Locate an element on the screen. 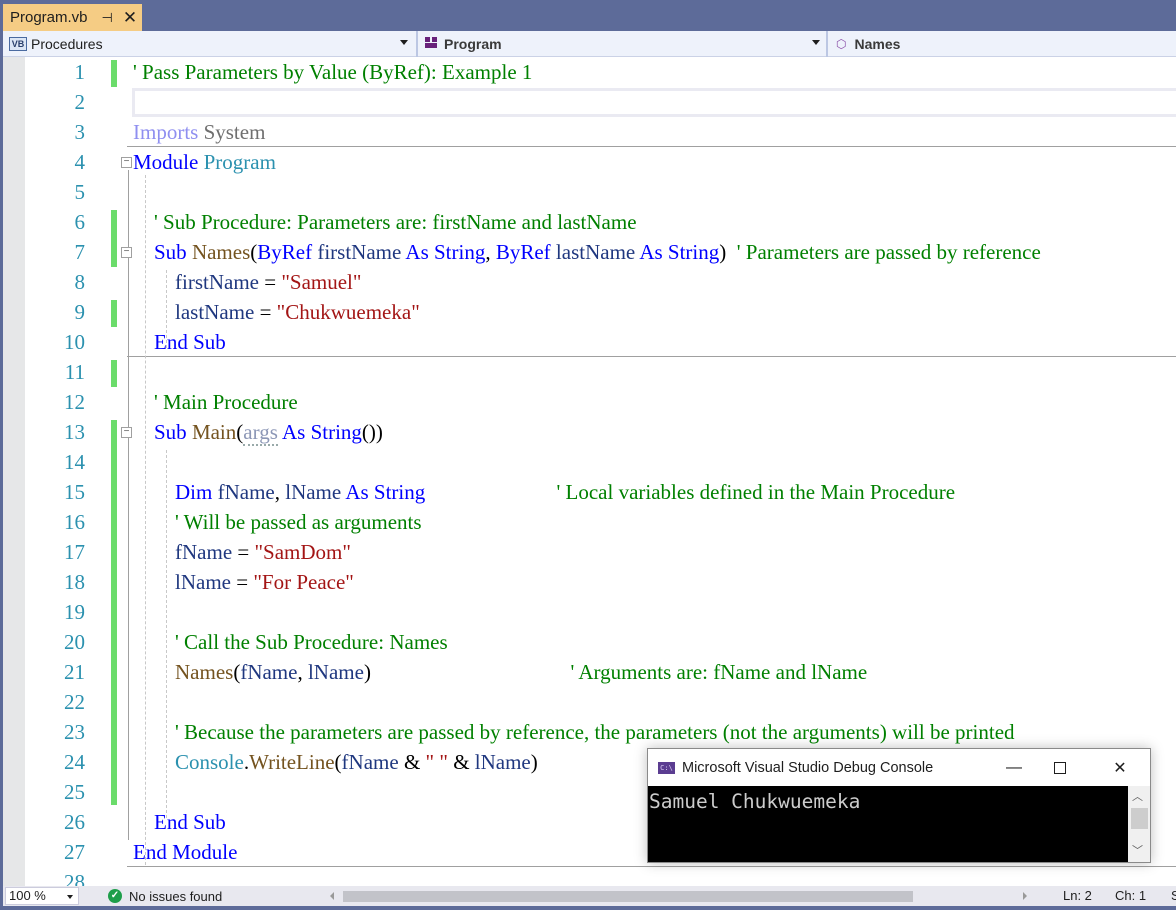  code-text: Sub Main(args As String()) is located at coordinates (258, 432).